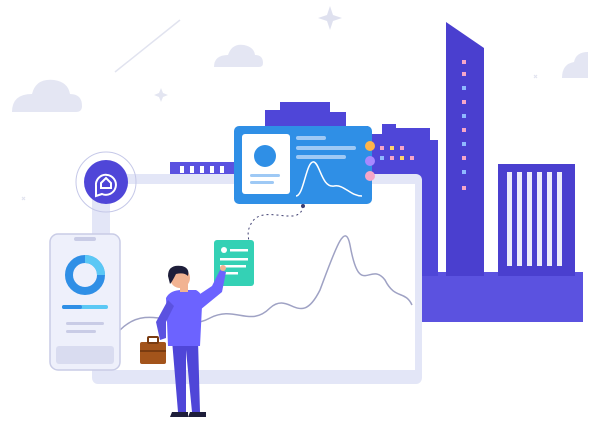 The height and width of the screenshot is (430, 593). Describe the element at coordinates (238, 55) in the screenshot. I see `cloud-top` at that location.